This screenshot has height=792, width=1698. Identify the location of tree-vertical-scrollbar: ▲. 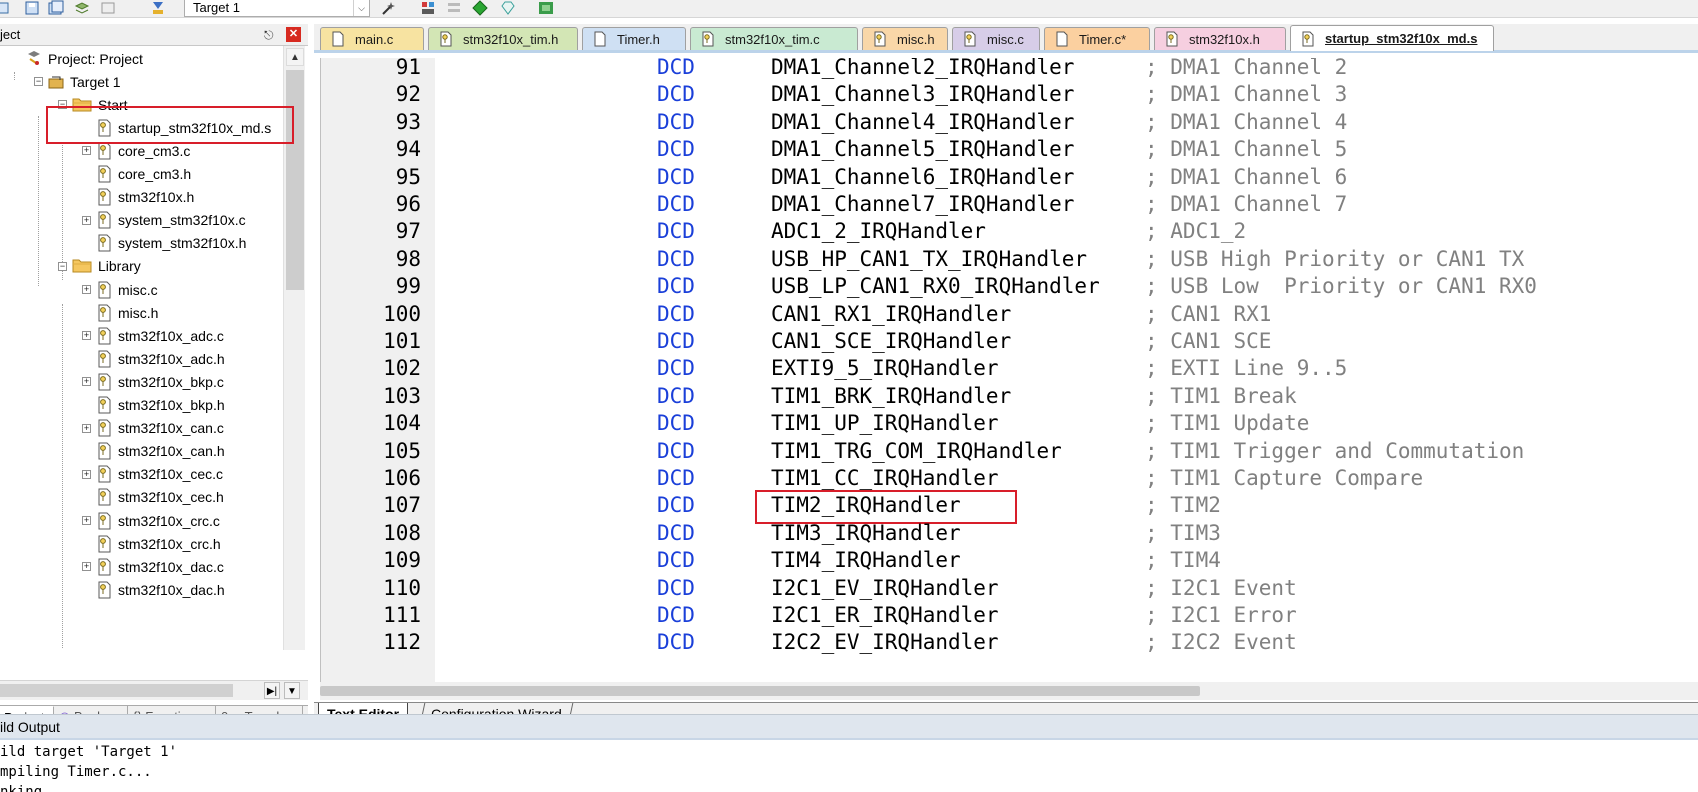
(294, 348).